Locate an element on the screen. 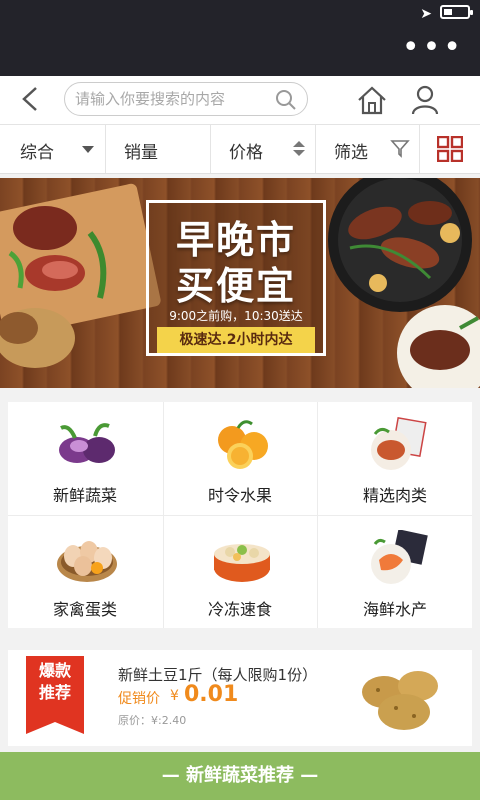 Image resolution: width=480 pixels, height=800 pixels. currency-symbol: ¥ is located at coordinates (174, 696).